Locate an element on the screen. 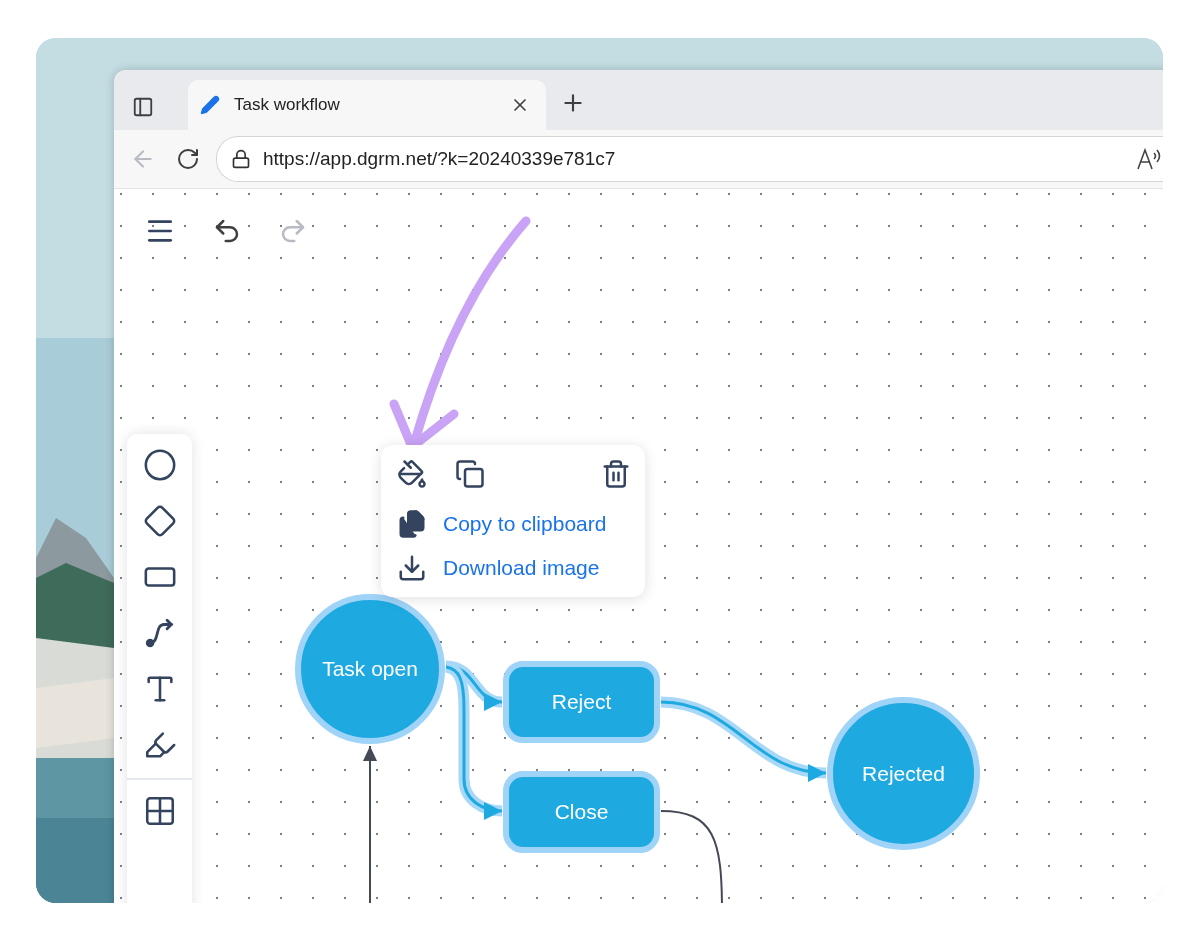 This screenshot has width=1200, height=941. diamond-tool-icon is located at coordinates (159, 521).